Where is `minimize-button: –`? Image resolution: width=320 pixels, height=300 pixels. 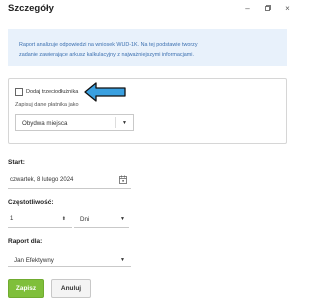
minimize-button: – is located at coordinates (247, 8).